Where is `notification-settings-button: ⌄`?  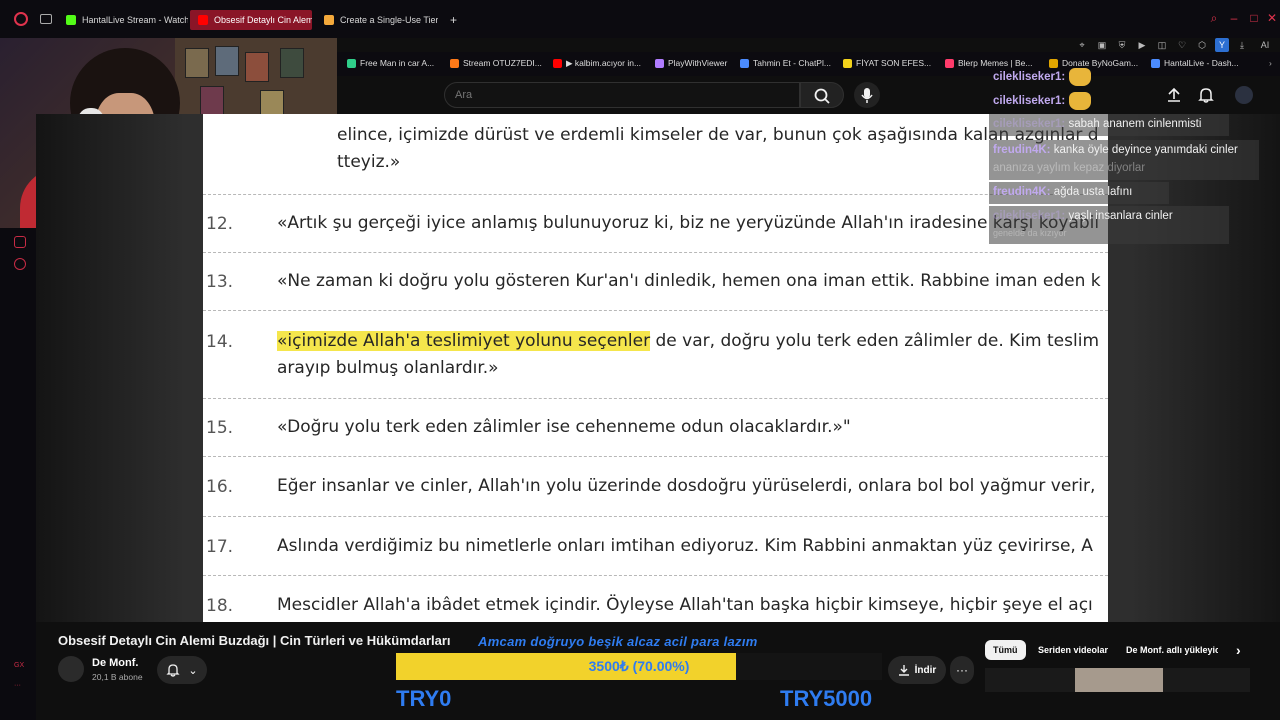
notification-settings-button: ⌄ is located at coordinates (182, 670).